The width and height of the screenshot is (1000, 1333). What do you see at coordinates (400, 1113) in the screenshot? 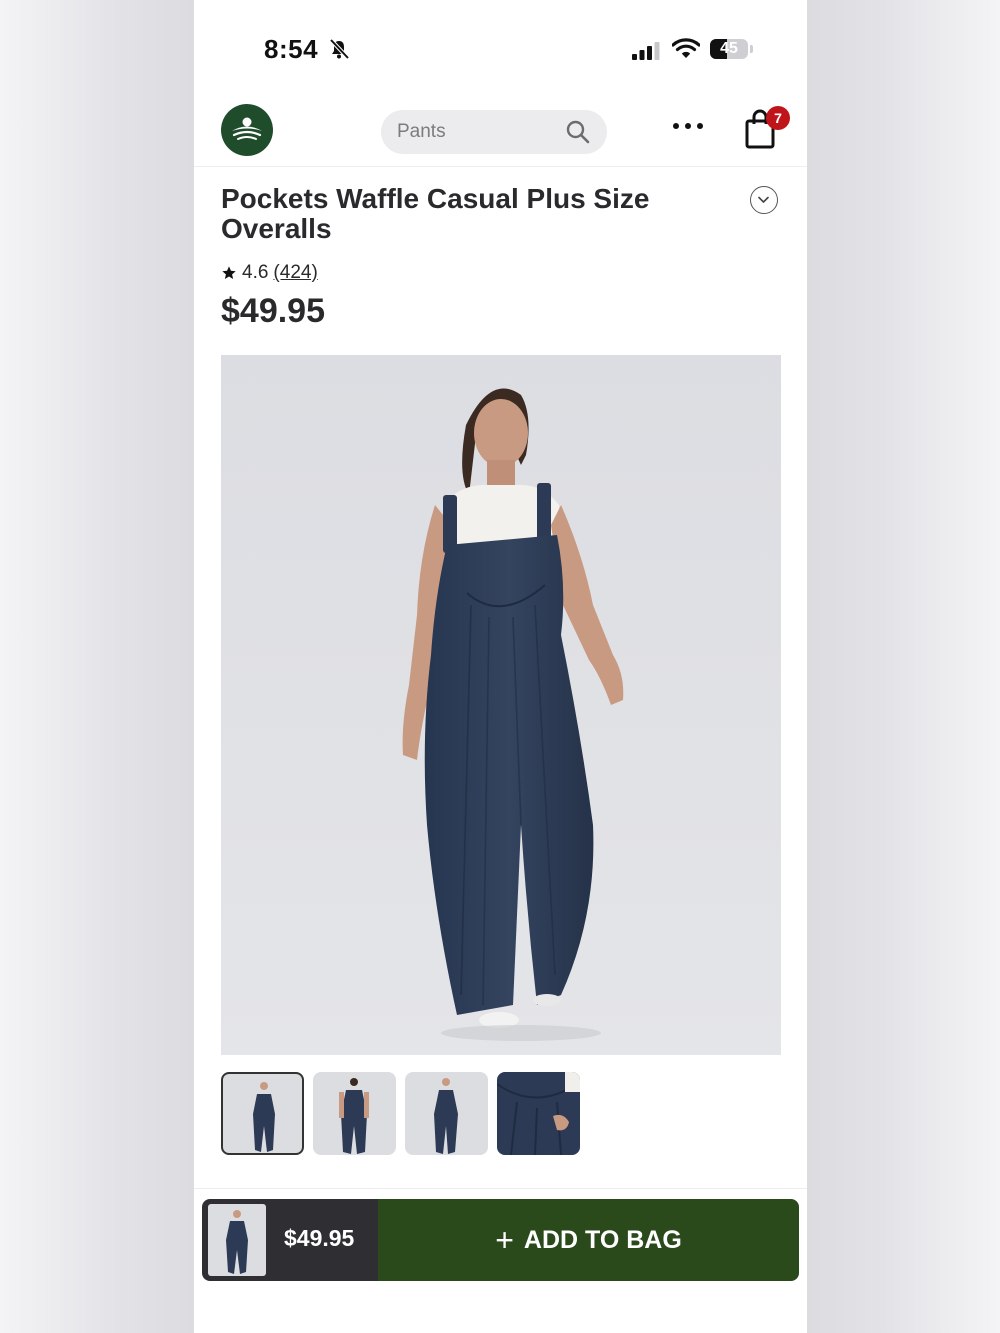
I see `thumbnail-strip` at bounding box center [400, 1113].